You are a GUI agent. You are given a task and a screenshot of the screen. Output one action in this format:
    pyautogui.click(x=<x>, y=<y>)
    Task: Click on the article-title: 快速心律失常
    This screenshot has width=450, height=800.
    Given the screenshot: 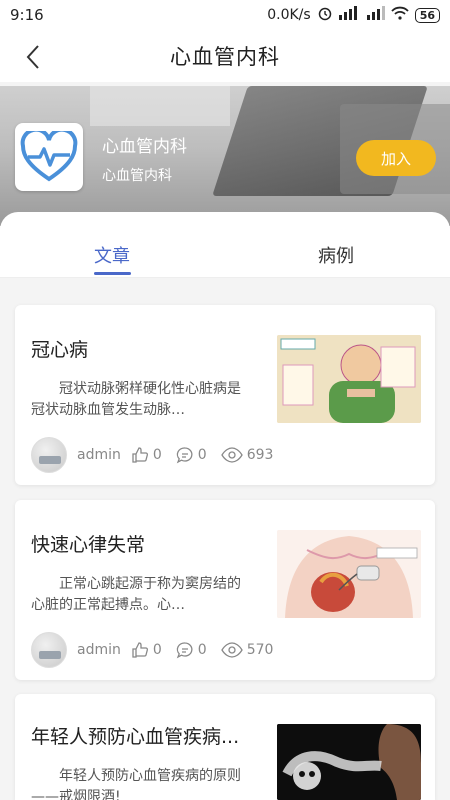 What is the action you would take?
    pyautogui.click(x=88, y=545)
    